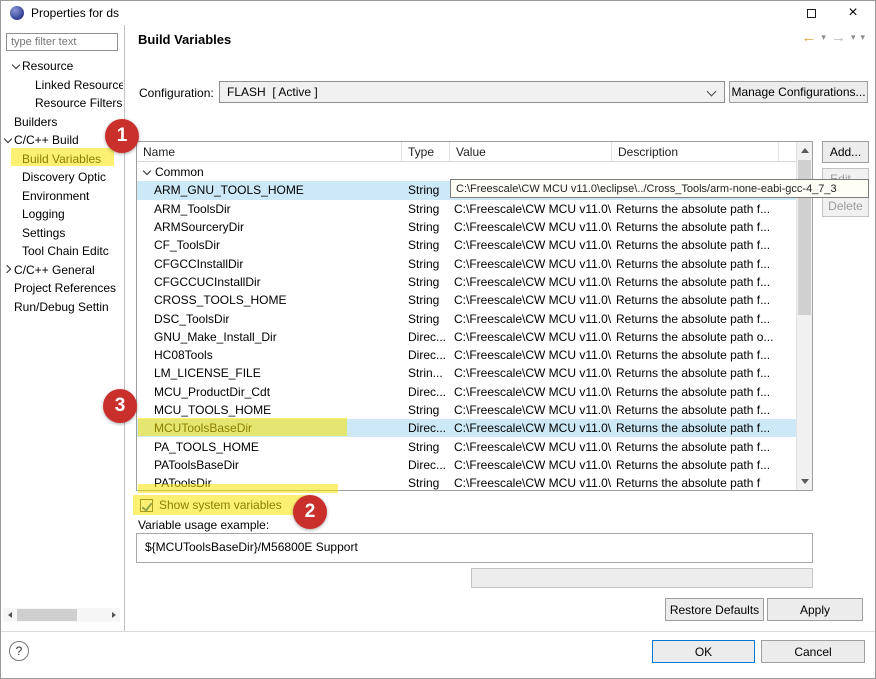  Describe the element at coordinates (714, 609) in the screenshot. I see `restore-defaults-button: Restore Defaults` at that location.